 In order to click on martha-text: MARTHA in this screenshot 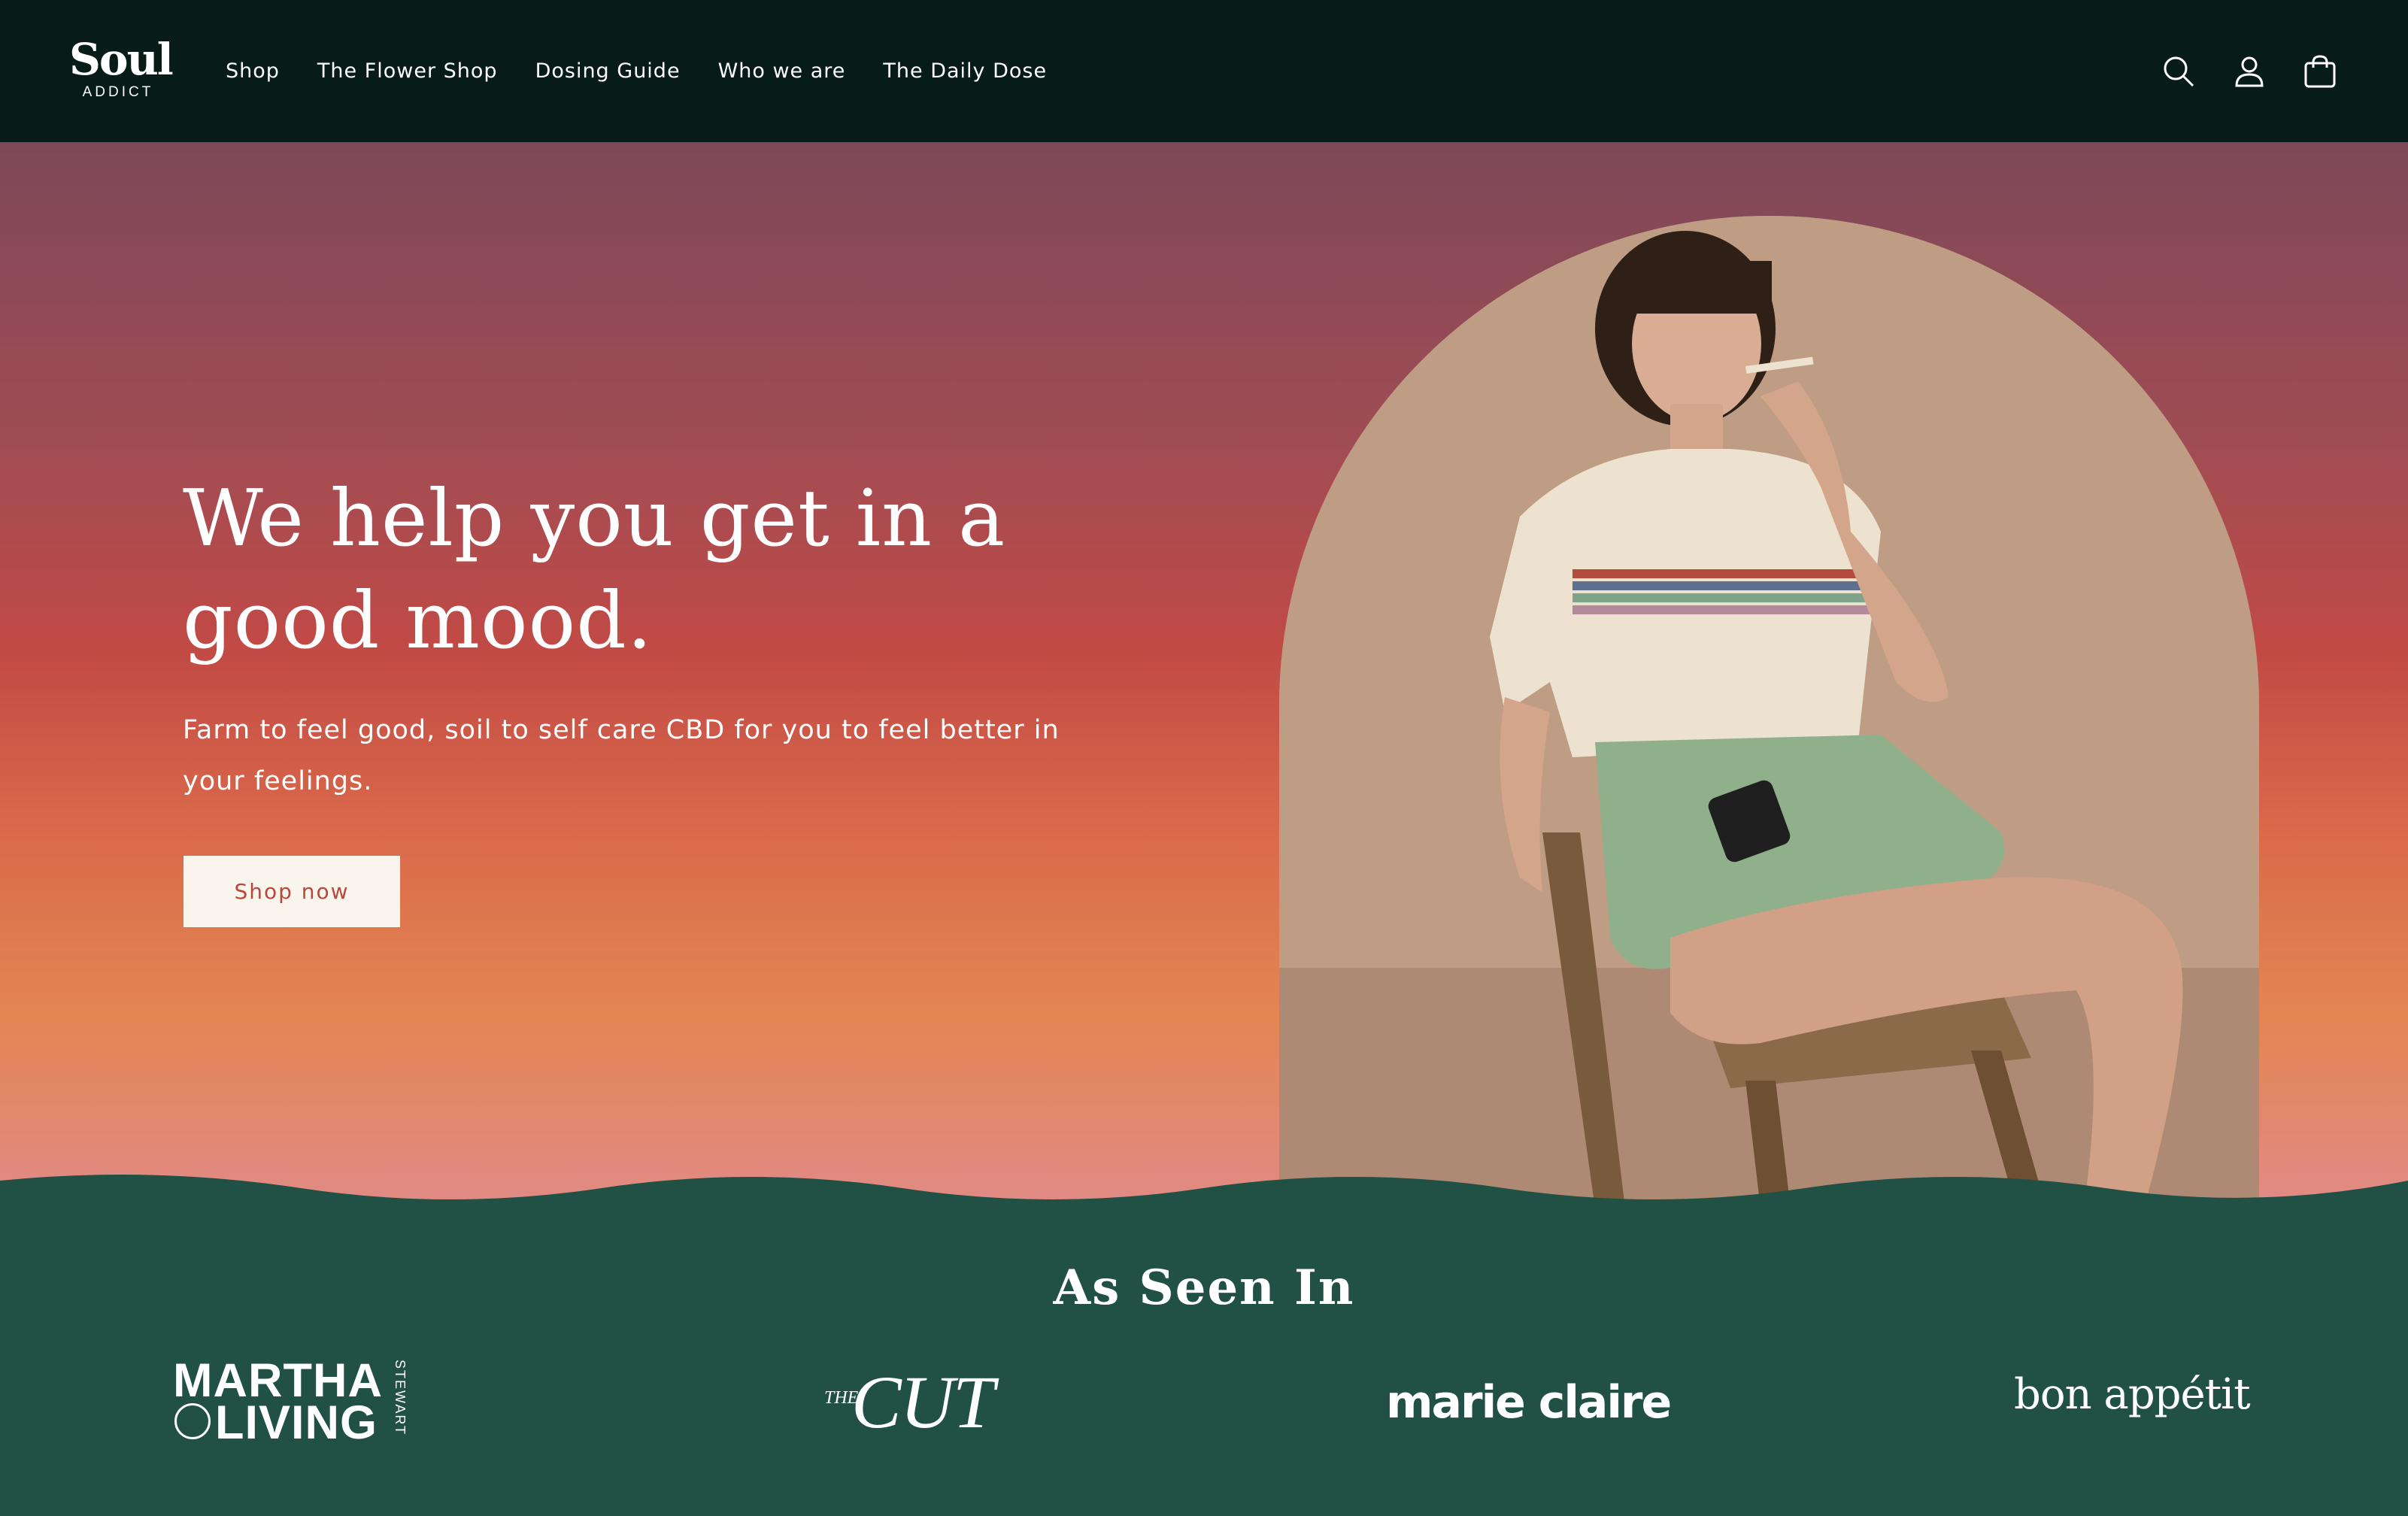, I will do `click(278, 1380)`.